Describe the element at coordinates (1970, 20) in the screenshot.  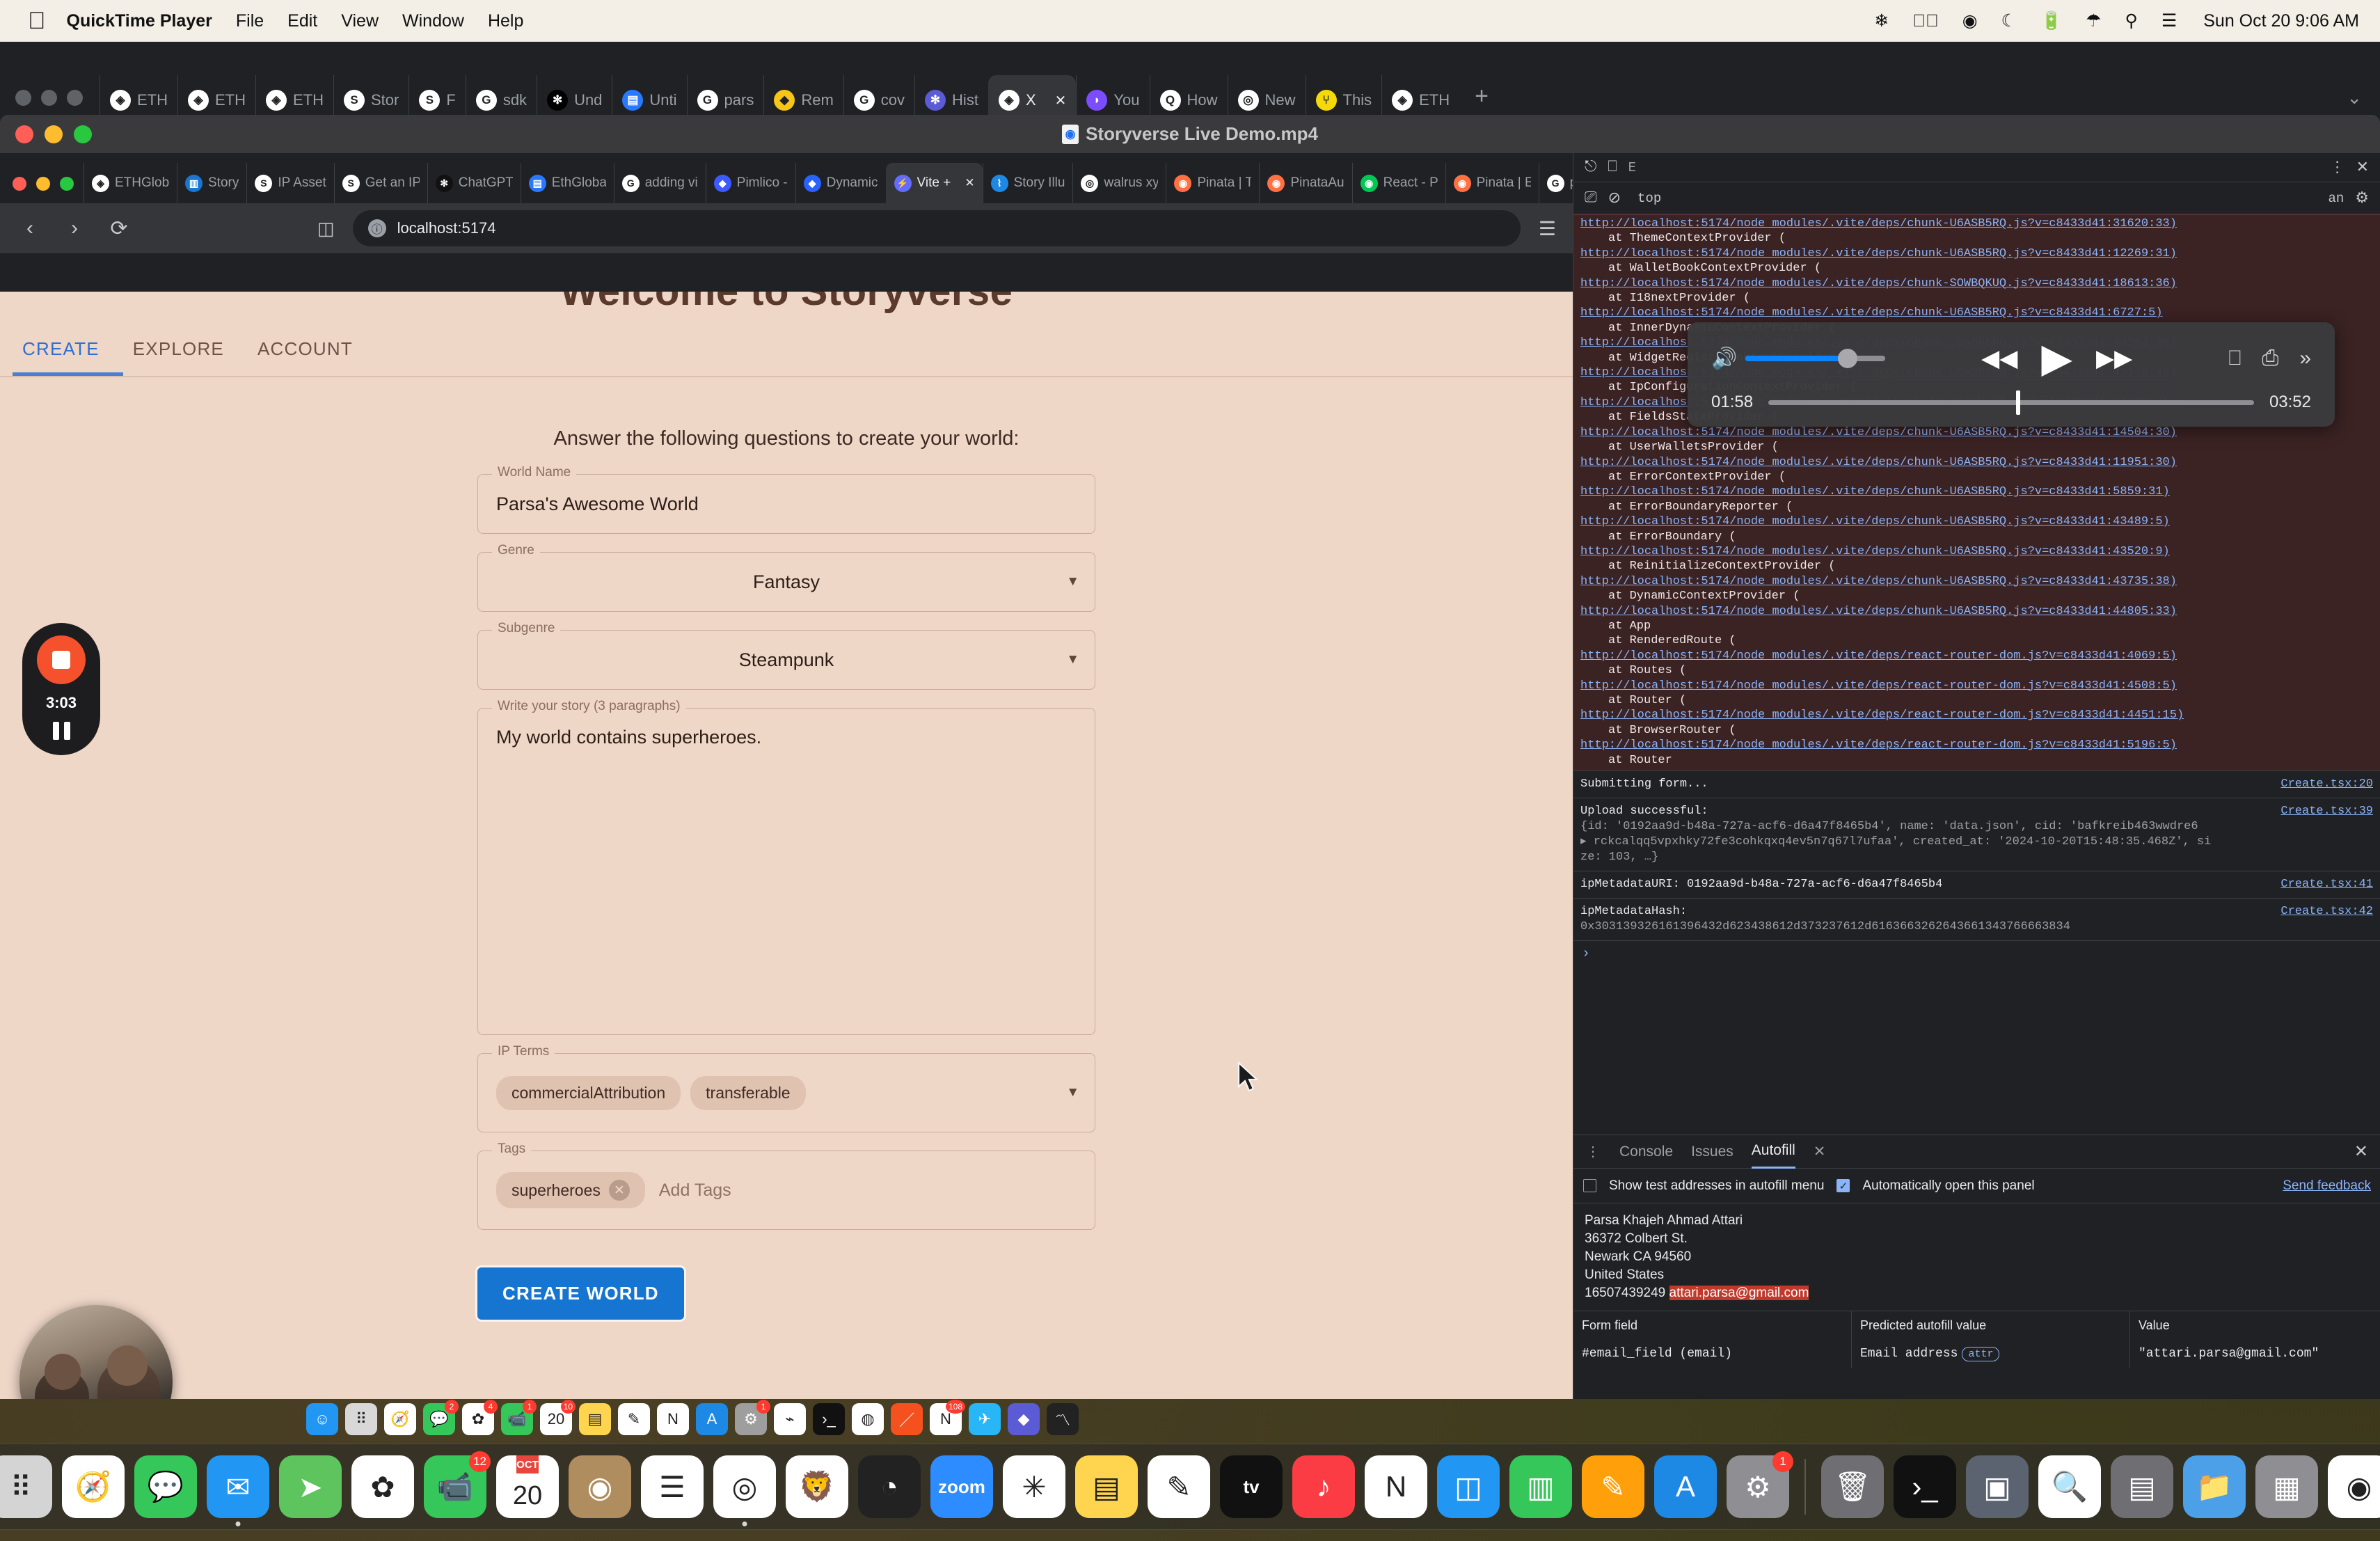
I see `face-id-icon: ◉` at that location.